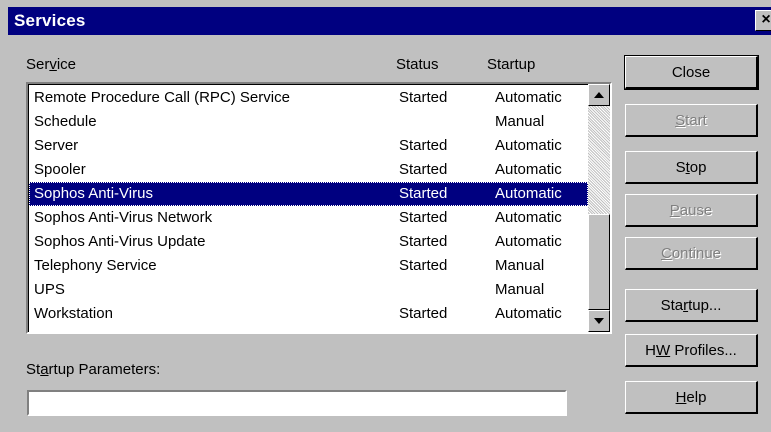 Image resolution: width=771 pixels, height=432 pixels. Describe the element at coordinates (162, 97) in the screenshot. I see `cell-service: Remote Procedure Call (RPC) Service` at that location.